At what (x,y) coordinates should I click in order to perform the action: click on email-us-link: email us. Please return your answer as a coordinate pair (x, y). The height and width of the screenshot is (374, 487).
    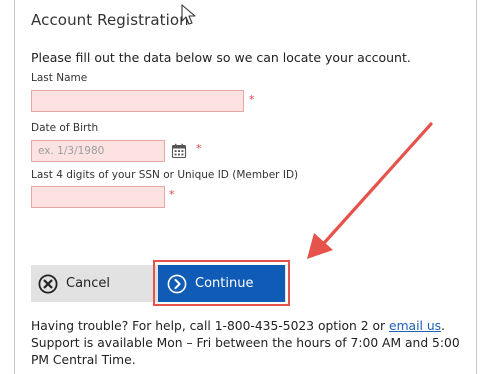
    Looking at the image, I should click on (415, 326).